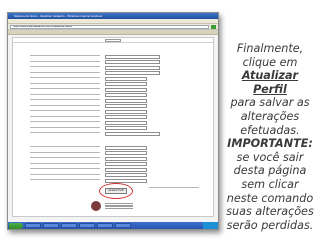 This screenshot has height=240, width=320. What do you see at coordinates (270, 212) in the screenshot?
I see `caption-line: suas alterações` at bounding box center [270, 212].